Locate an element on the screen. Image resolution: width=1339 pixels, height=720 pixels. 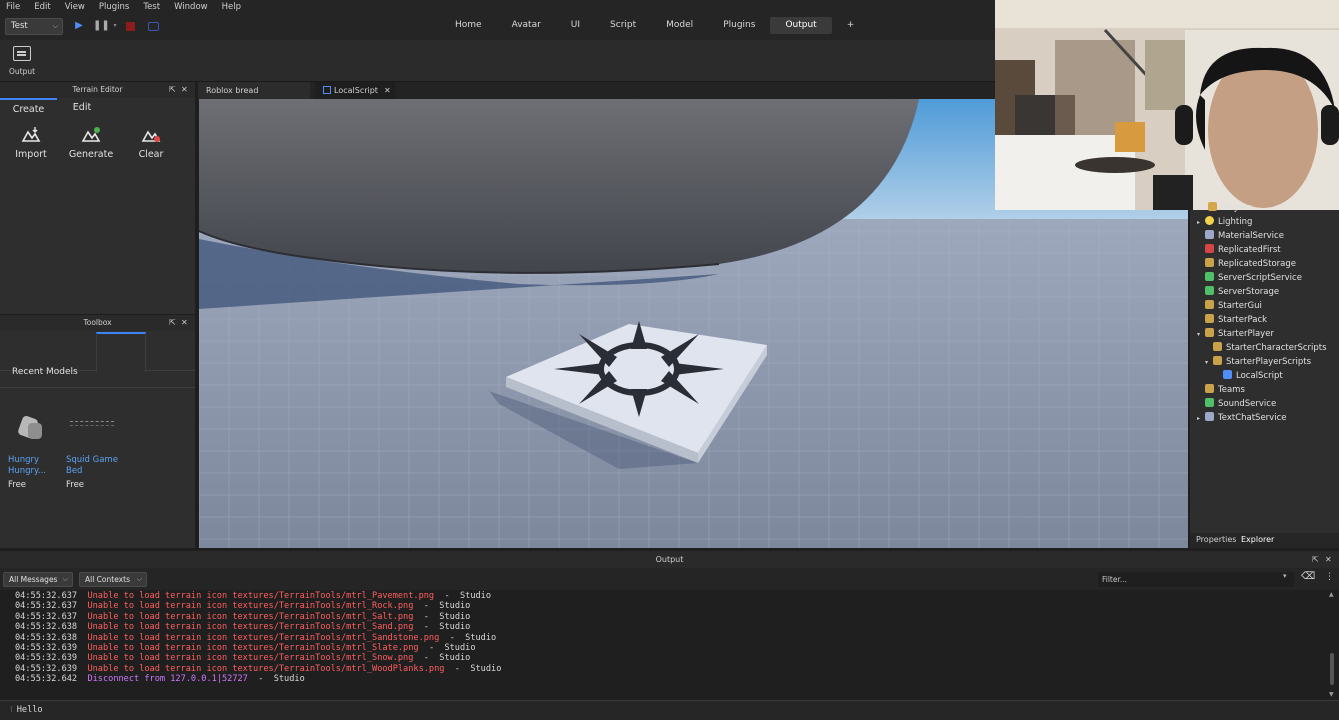
storage-icon is located at coordinates (1209, 262).